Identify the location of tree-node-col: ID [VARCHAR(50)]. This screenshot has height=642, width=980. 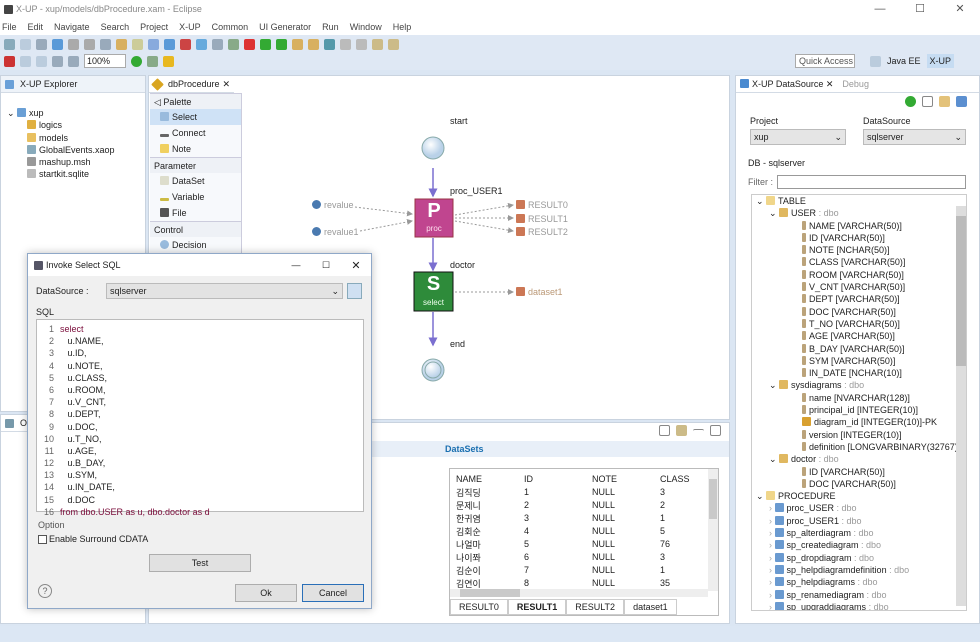
(861, 472).